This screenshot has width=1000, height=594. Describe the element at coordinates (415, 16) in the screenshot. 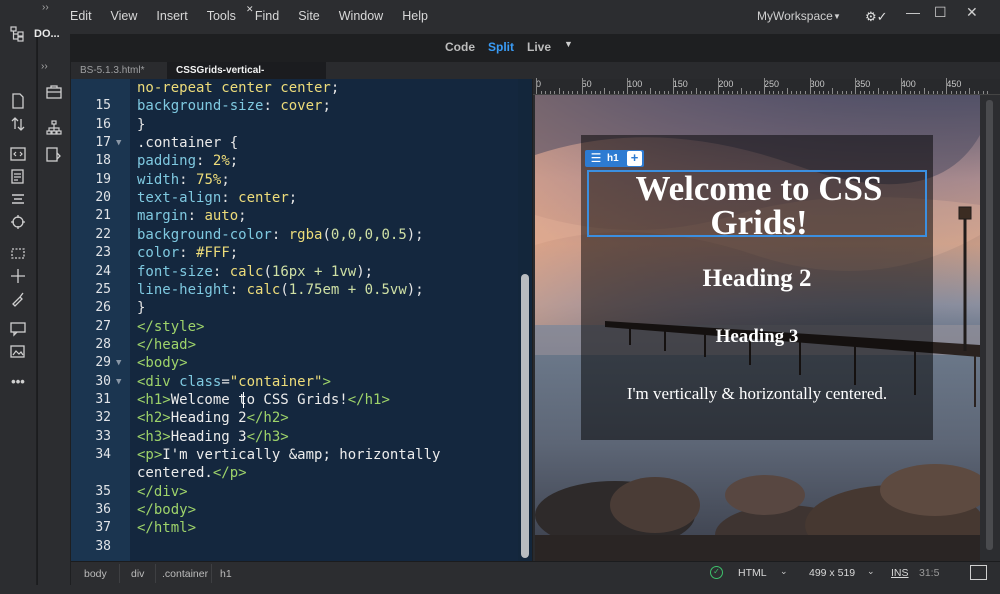

I see `menu-help: Help` at that location.